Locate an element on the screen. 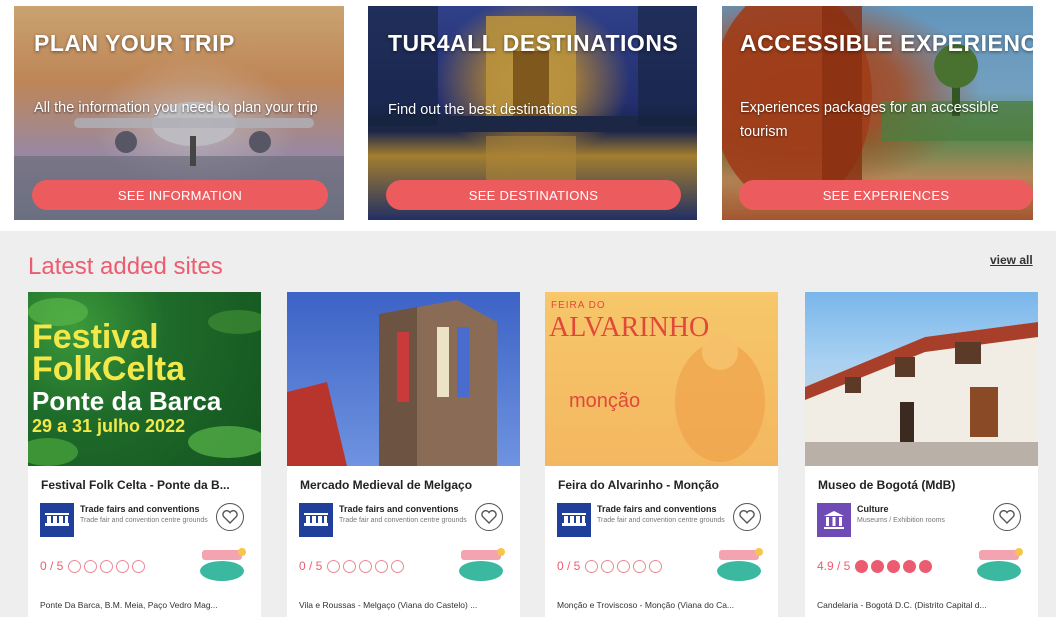  poster-title: FolkCelta is located at coordinates (109, 369).